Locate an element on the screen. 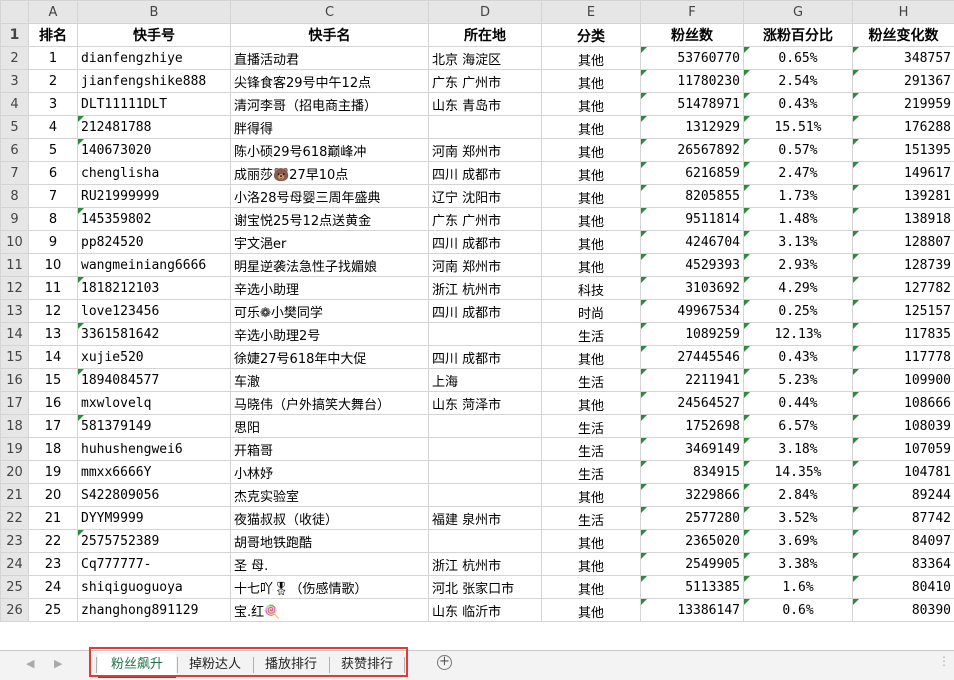 The width and height of the screenshot is (954, 680). cell-rank: 9 is located at coordinates (53, 242).